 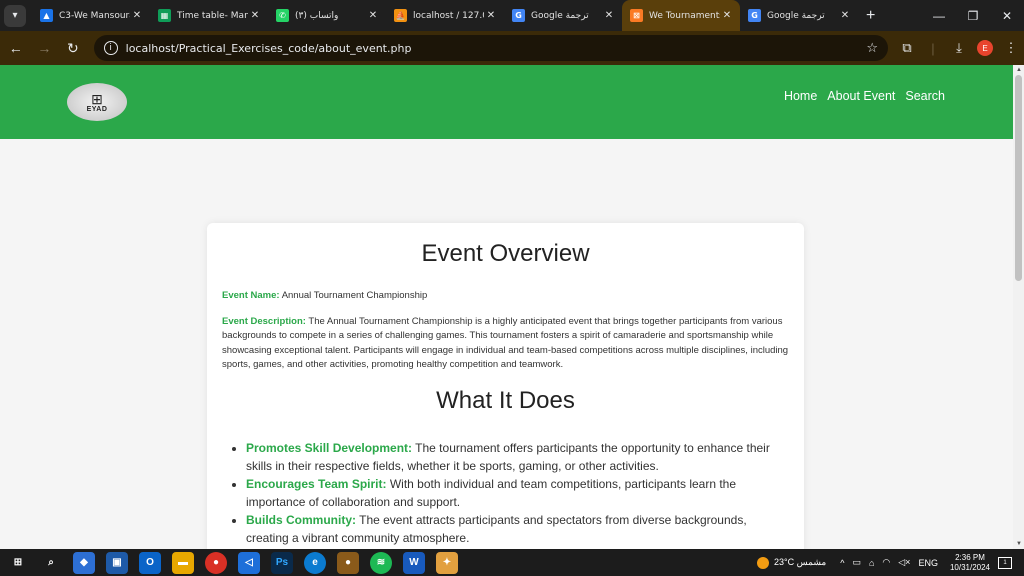 What do you see at coordinates (329, 447) in the screenshot?
I see `list-item-heading: Promotes Skill Development:` at bounding box center [329, 447].